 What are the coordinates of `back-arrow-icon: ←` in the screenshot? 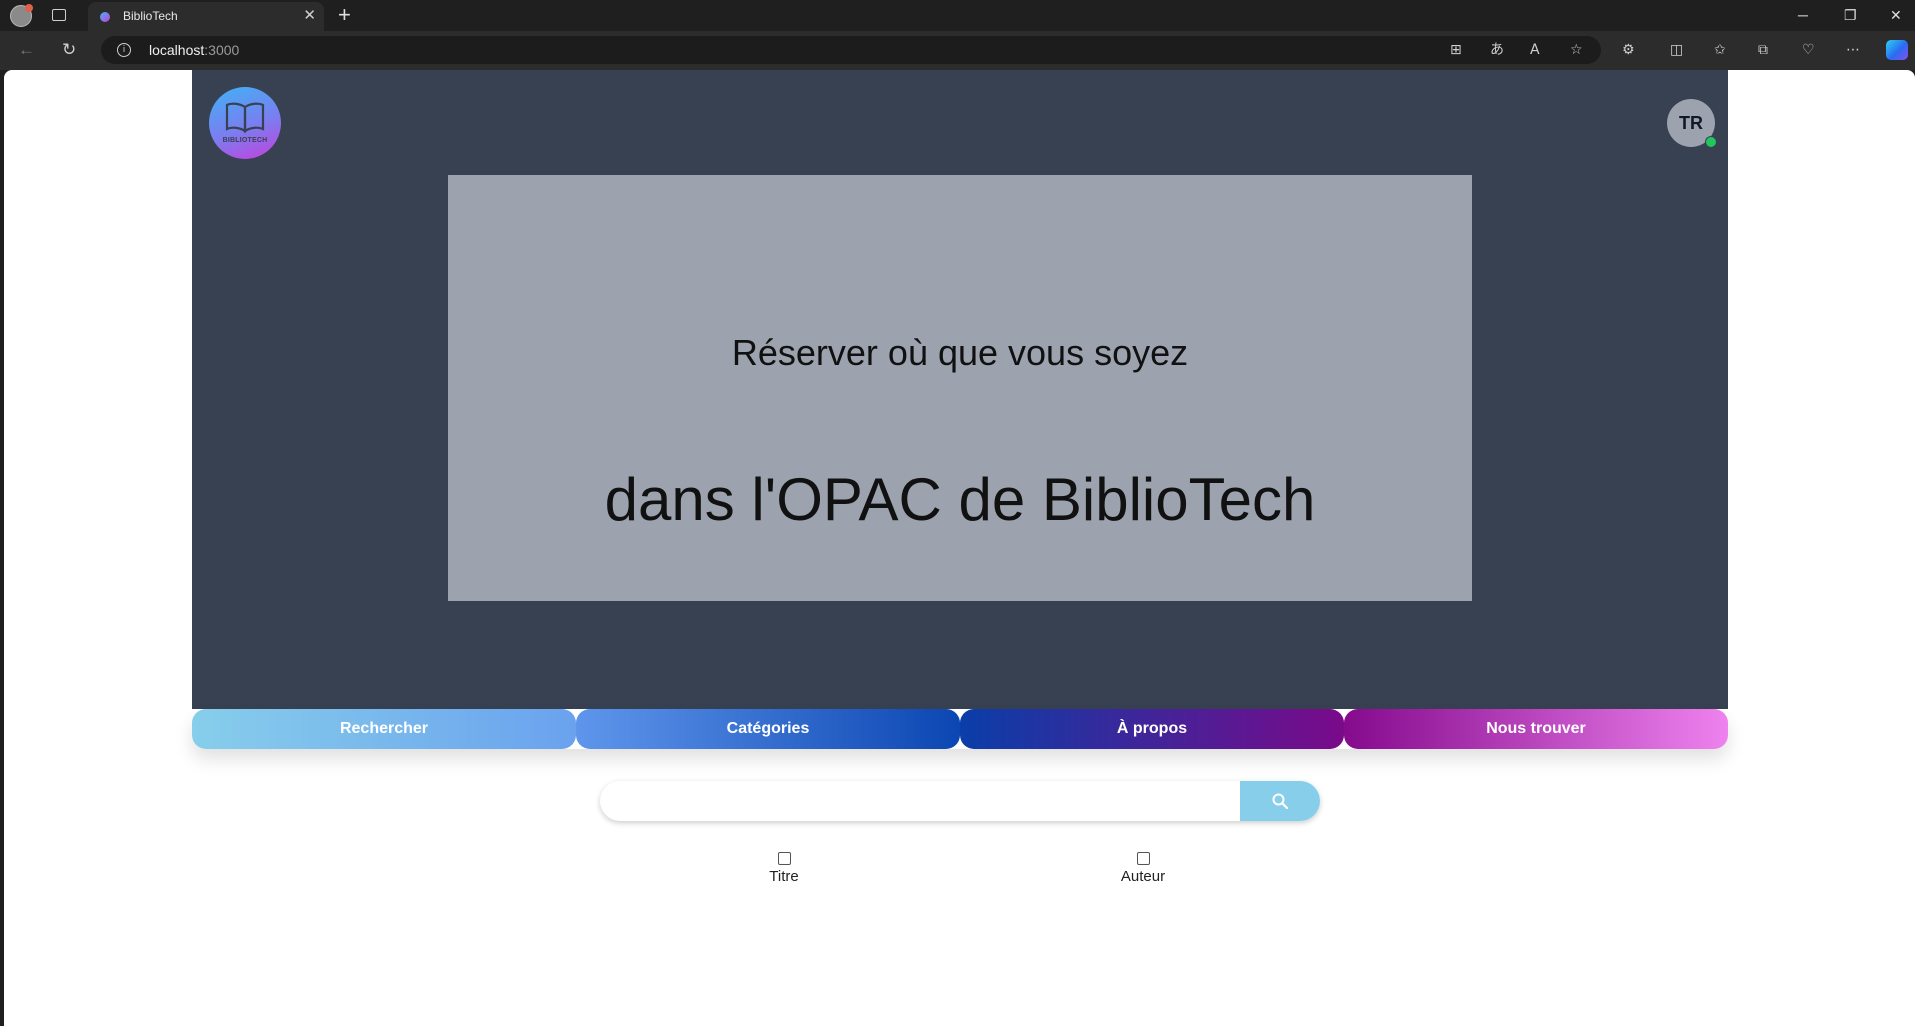 It's located at (26, 50).